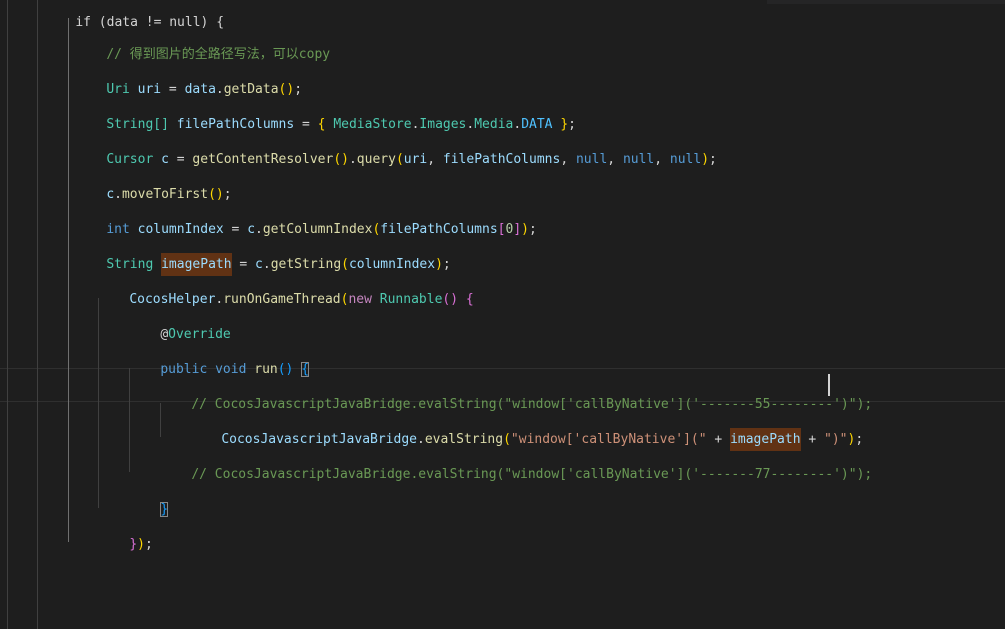 Image resolution: width=1005 pixels, height=629 pixels. Describe the element at coordinates (188, 78) in the screenshot. I see `code-line-uri: Uri uri = data.getData();` at that location.